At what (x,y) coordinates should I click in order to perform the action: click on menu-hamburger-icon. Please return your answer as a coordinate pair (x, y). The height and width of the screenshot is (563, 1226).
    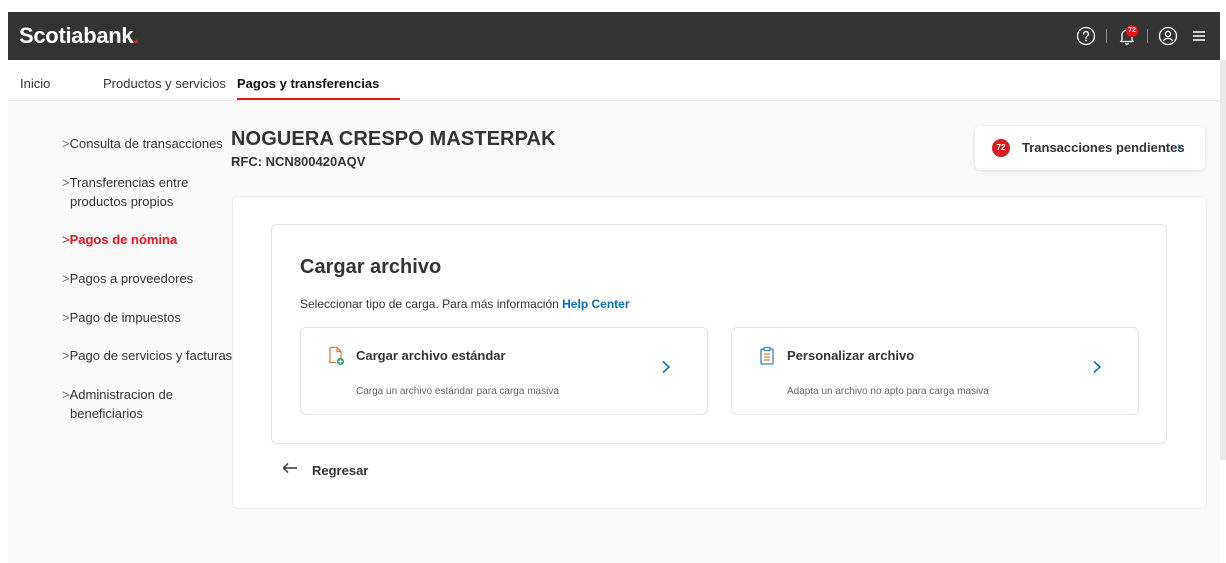
    Looking at the image, I should click on (1199, 36).